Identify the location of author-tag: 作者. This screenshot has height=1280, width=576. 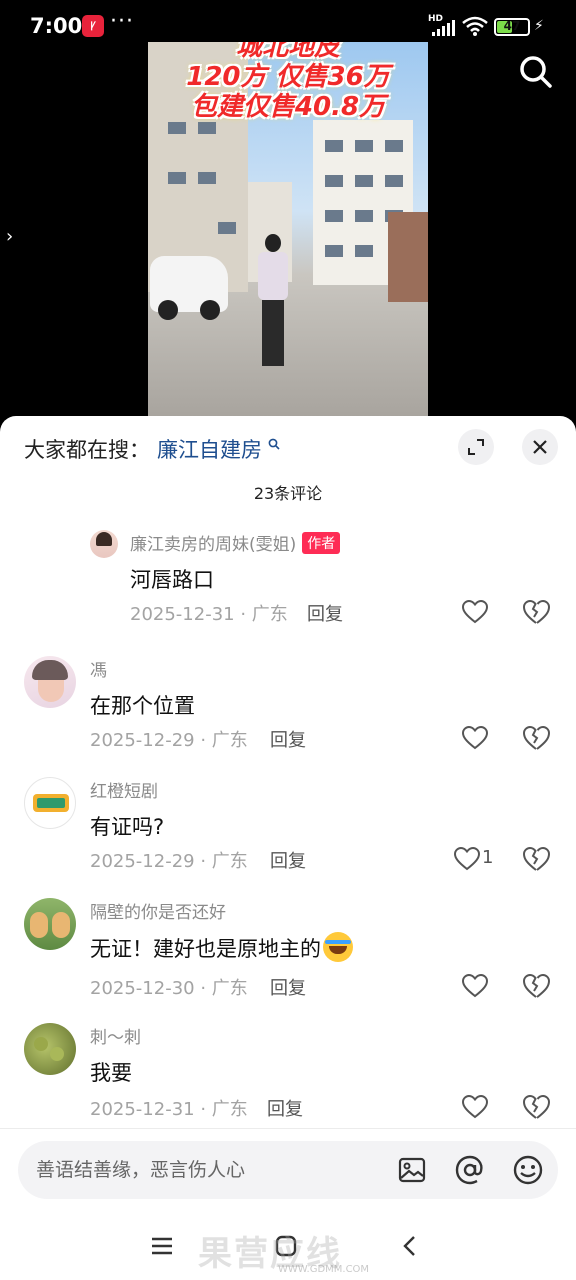
(321, 543).